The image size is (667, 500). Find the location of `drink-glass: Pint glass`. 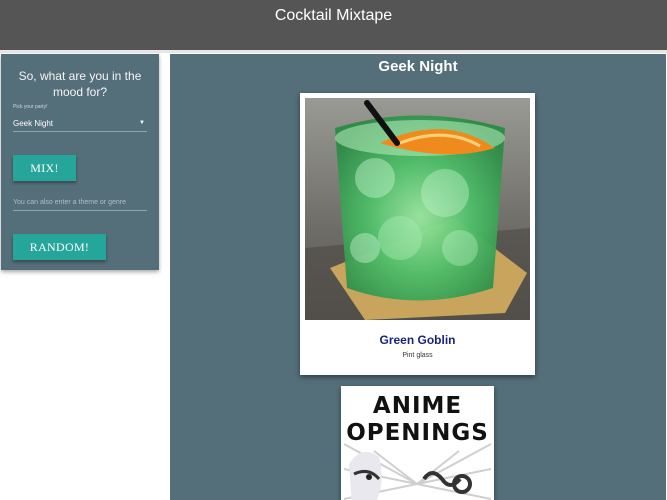

drink-glass: Pint glass is located at coordinates (417, 355).